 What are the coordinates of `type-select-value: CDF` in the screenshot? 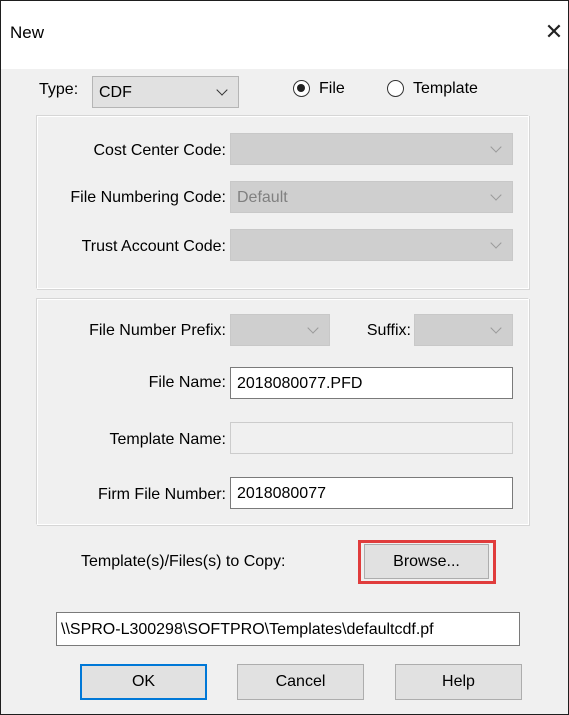 It's located at (115, 92).